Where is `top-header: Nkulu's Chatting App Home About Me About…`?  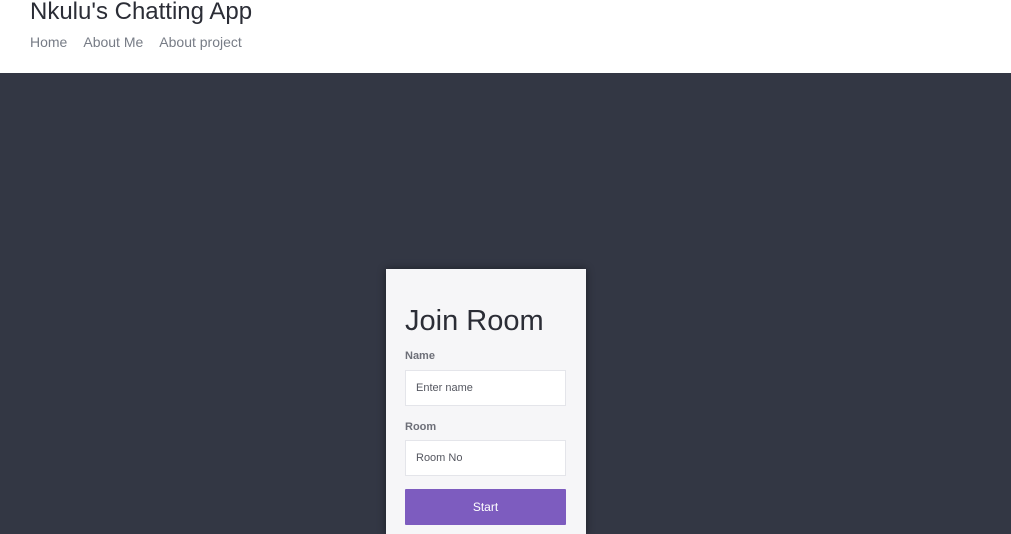
top-header: Nkulu's Chatting App Home About Me About… is located at coordinates (505, 36).